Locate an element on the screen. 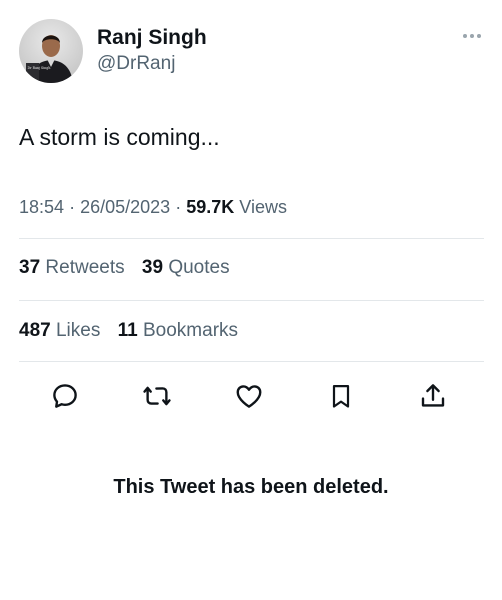 The image size is (502, 600). retweets-stat: 37 Retweets is located at coordinates (72, 267).